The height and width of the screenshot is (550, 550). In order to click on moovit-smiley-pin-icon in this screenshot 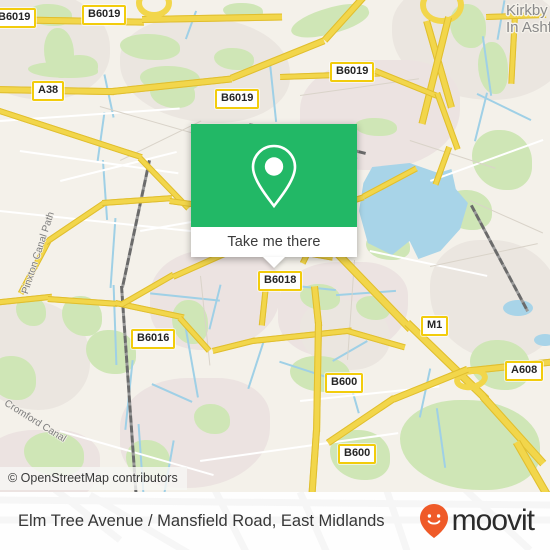, I will do `click(433, 521)`.